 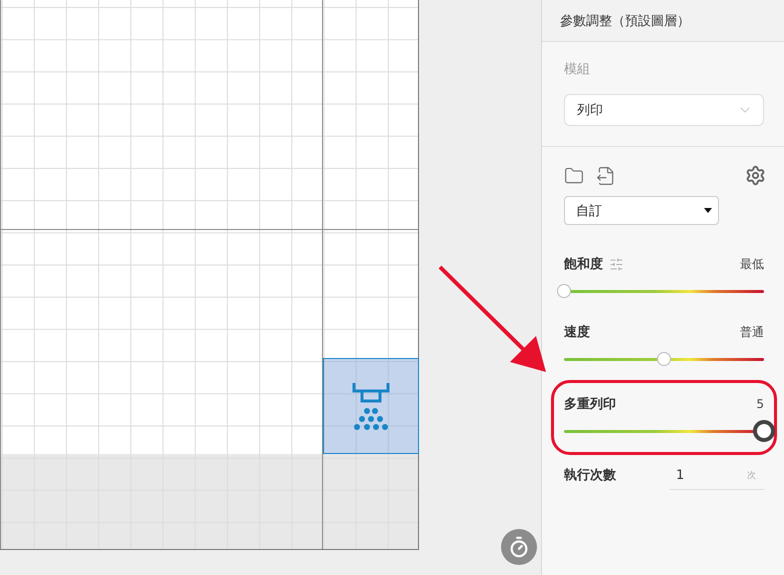 I want to click on timer-button, so click(x=519, y=547).